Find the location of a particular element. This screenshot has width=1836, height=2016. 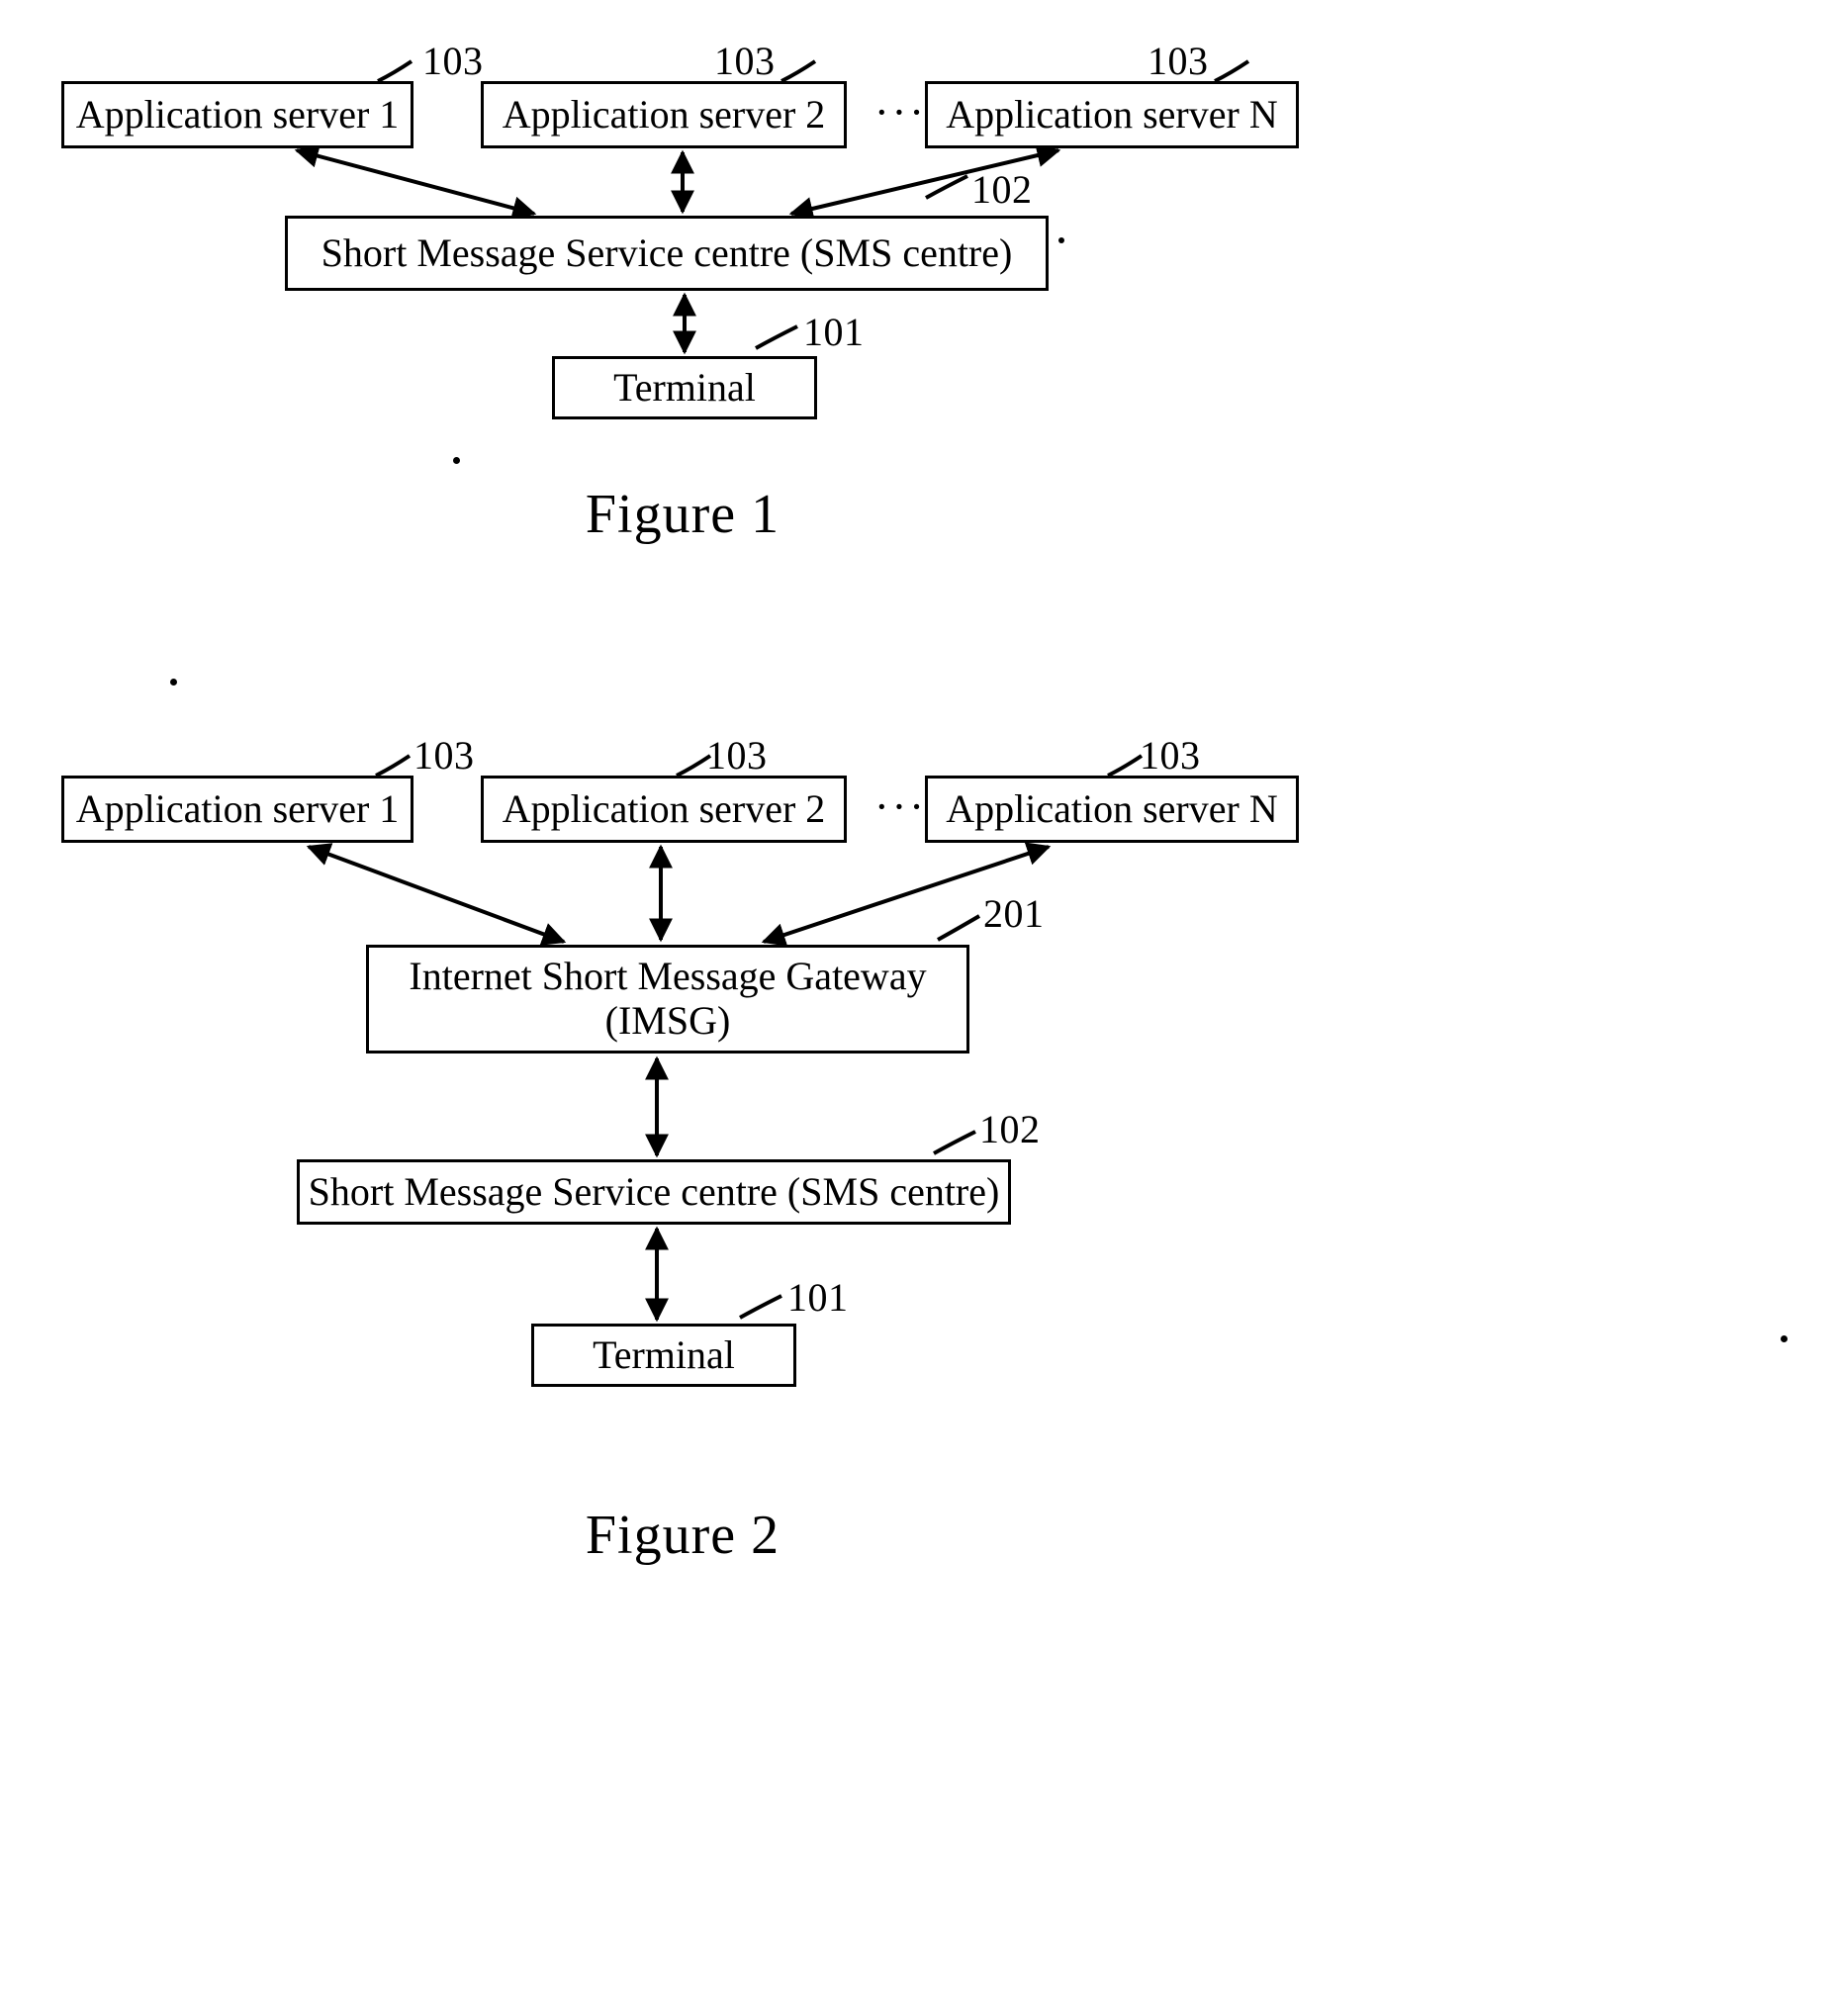

figure1-ellipsis: ··· is located at coordinates (901, 112).